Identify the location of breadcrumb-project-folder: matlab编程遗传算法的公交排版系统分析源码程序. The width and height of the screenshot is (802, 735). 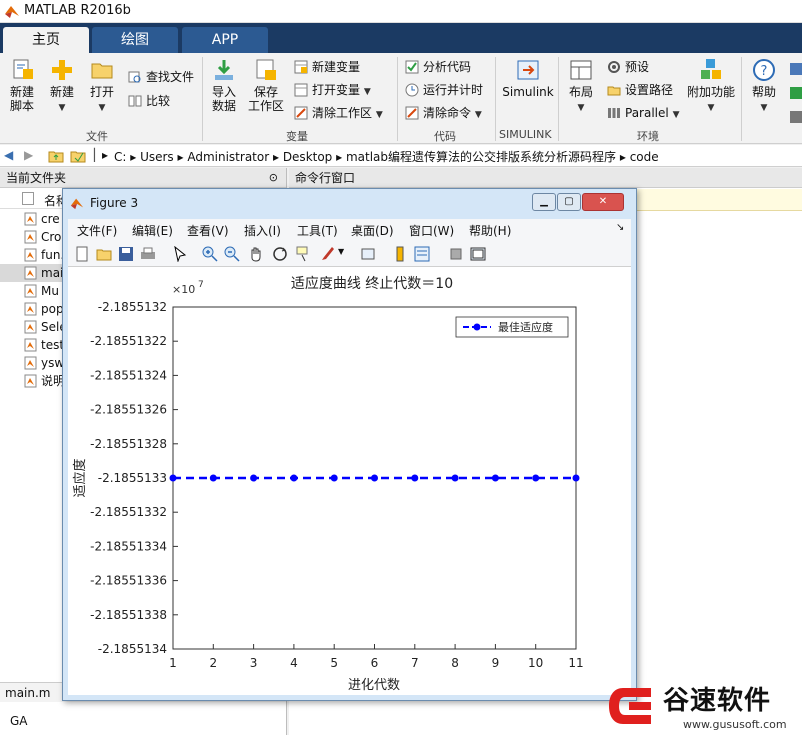
(481, 157).